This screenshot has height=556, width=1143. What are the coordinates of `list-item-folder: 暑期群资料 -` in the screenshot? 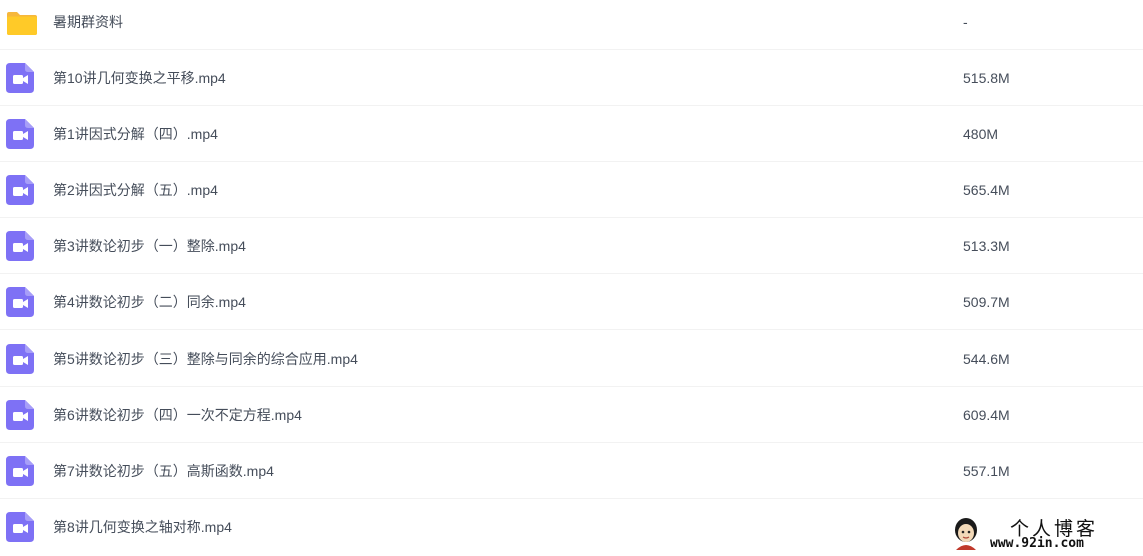 It's located at (571, 25).